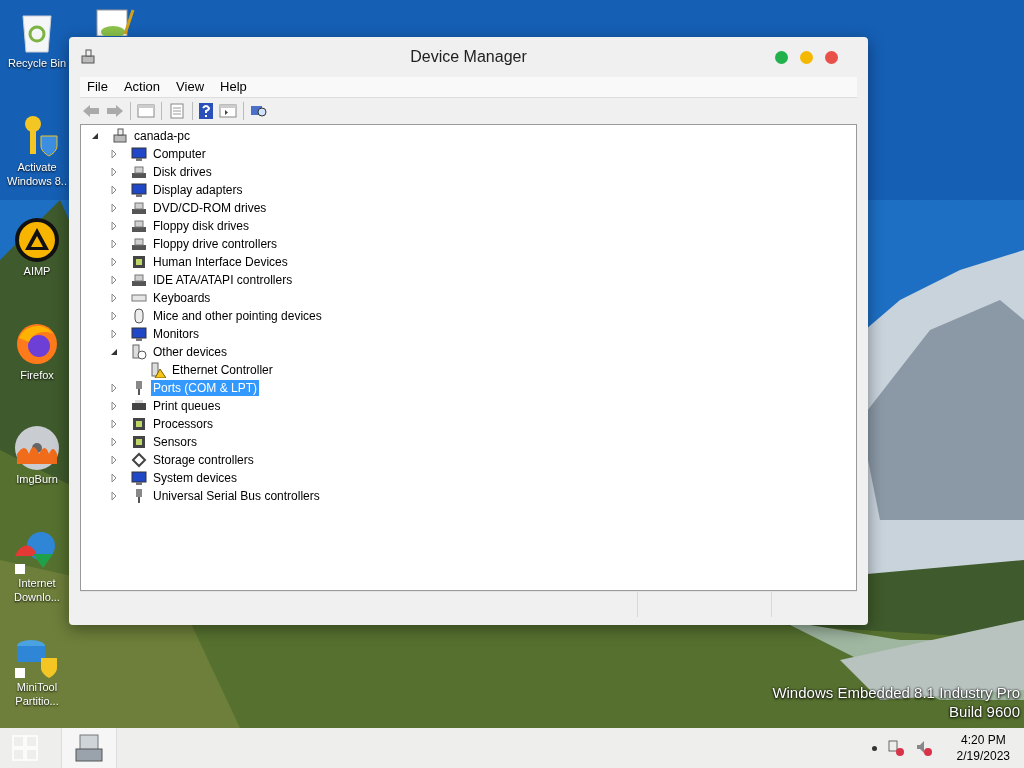 The height and width of the screenshot is (768, 1024). Describe the element at coordinates (179, 154) in the screenshot. I see `tree-item: Computer` at that location.